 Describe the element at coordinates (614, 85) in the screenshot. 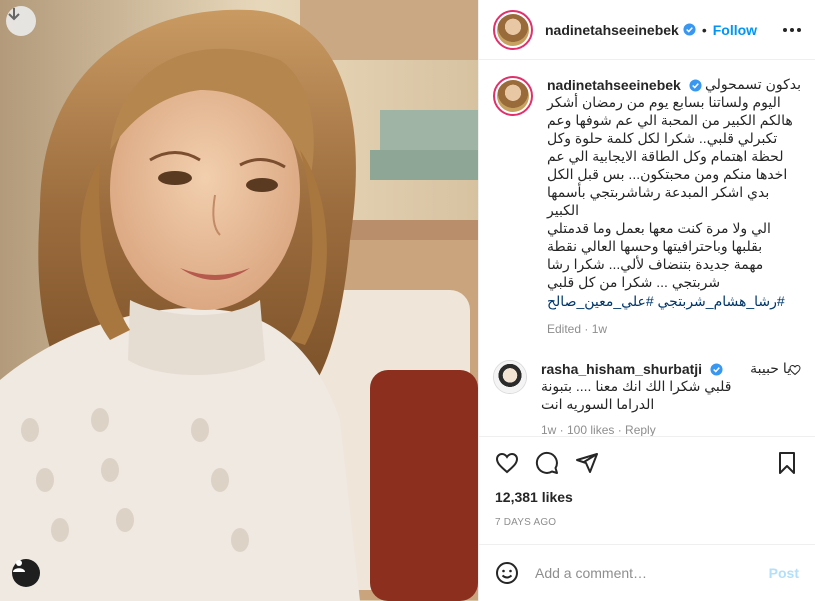

I see `caption-username: nadinetahseeinebek` at that location.